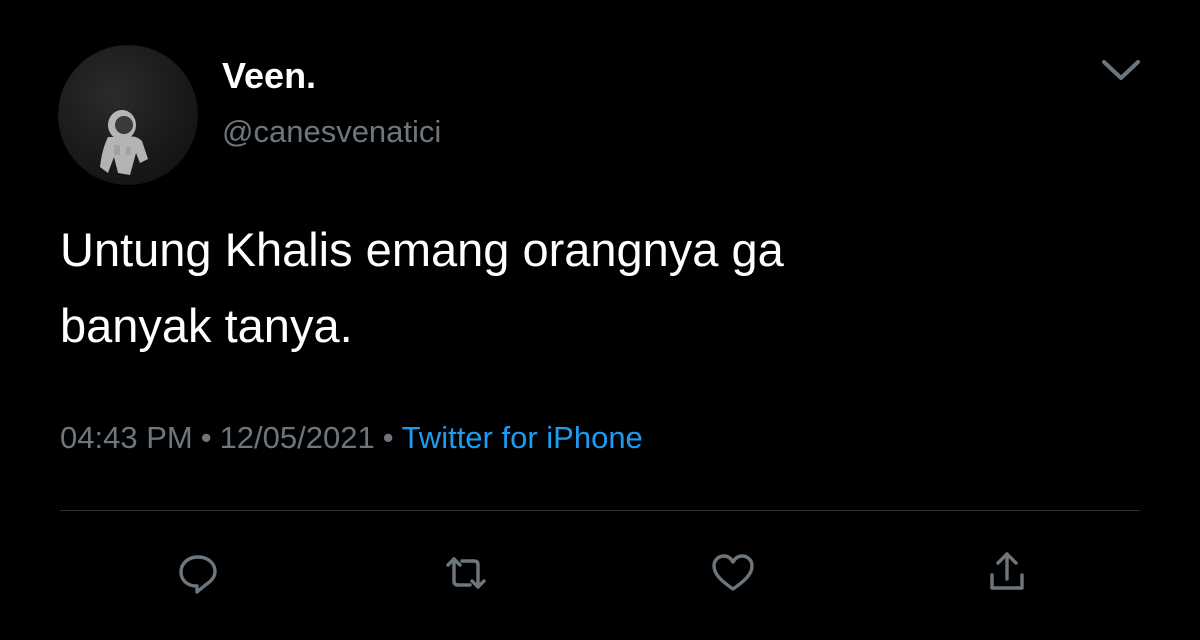 This screenshot has width=1200, height=640. Describe the element at coordinates (600, 510) in the screenshot. I see `divider` at that location.